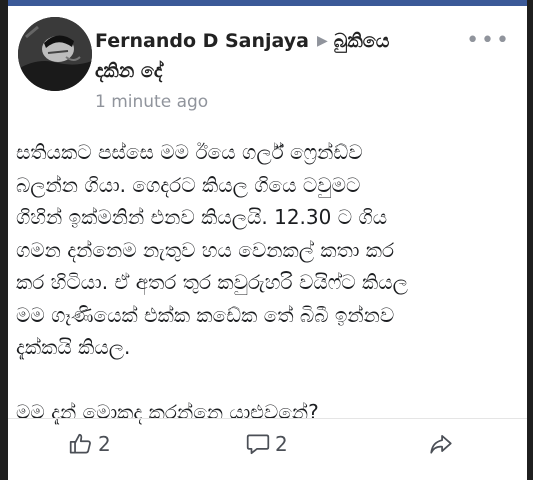  What do you see at coordinates (73, 347) in the screenshot?
I see `post-line: දැක්කයි කියල.` at bounding box center [73, 347].